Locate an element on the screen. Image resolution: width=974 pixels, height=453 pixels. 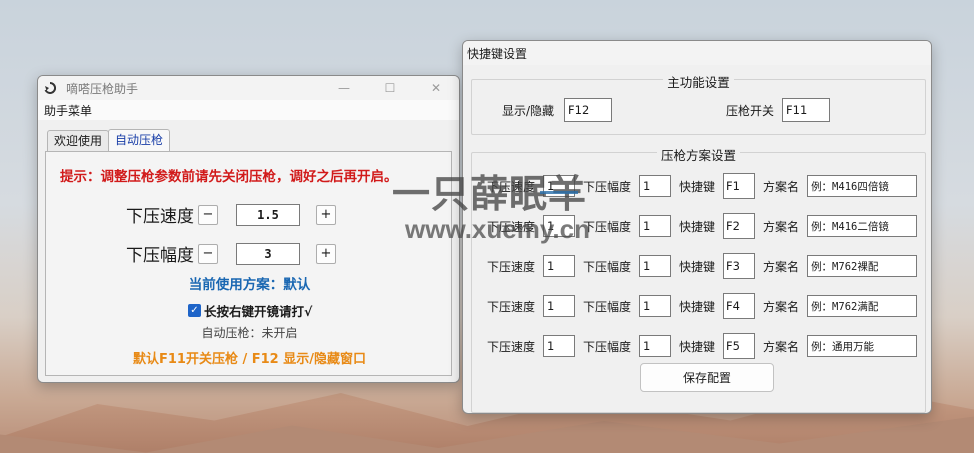
window-titlebar: 嘀嗒压枪助手 — ☐ ✕ is located at coordinates (248, 88).